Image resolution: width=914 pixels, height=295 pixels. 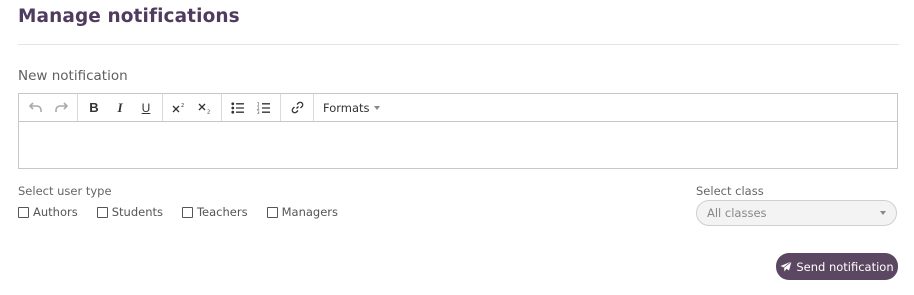 What do you see at coordinates (129, 16) in the screenshot?
I see `page-title: Manage notifications` at bounding box center [129, 16].